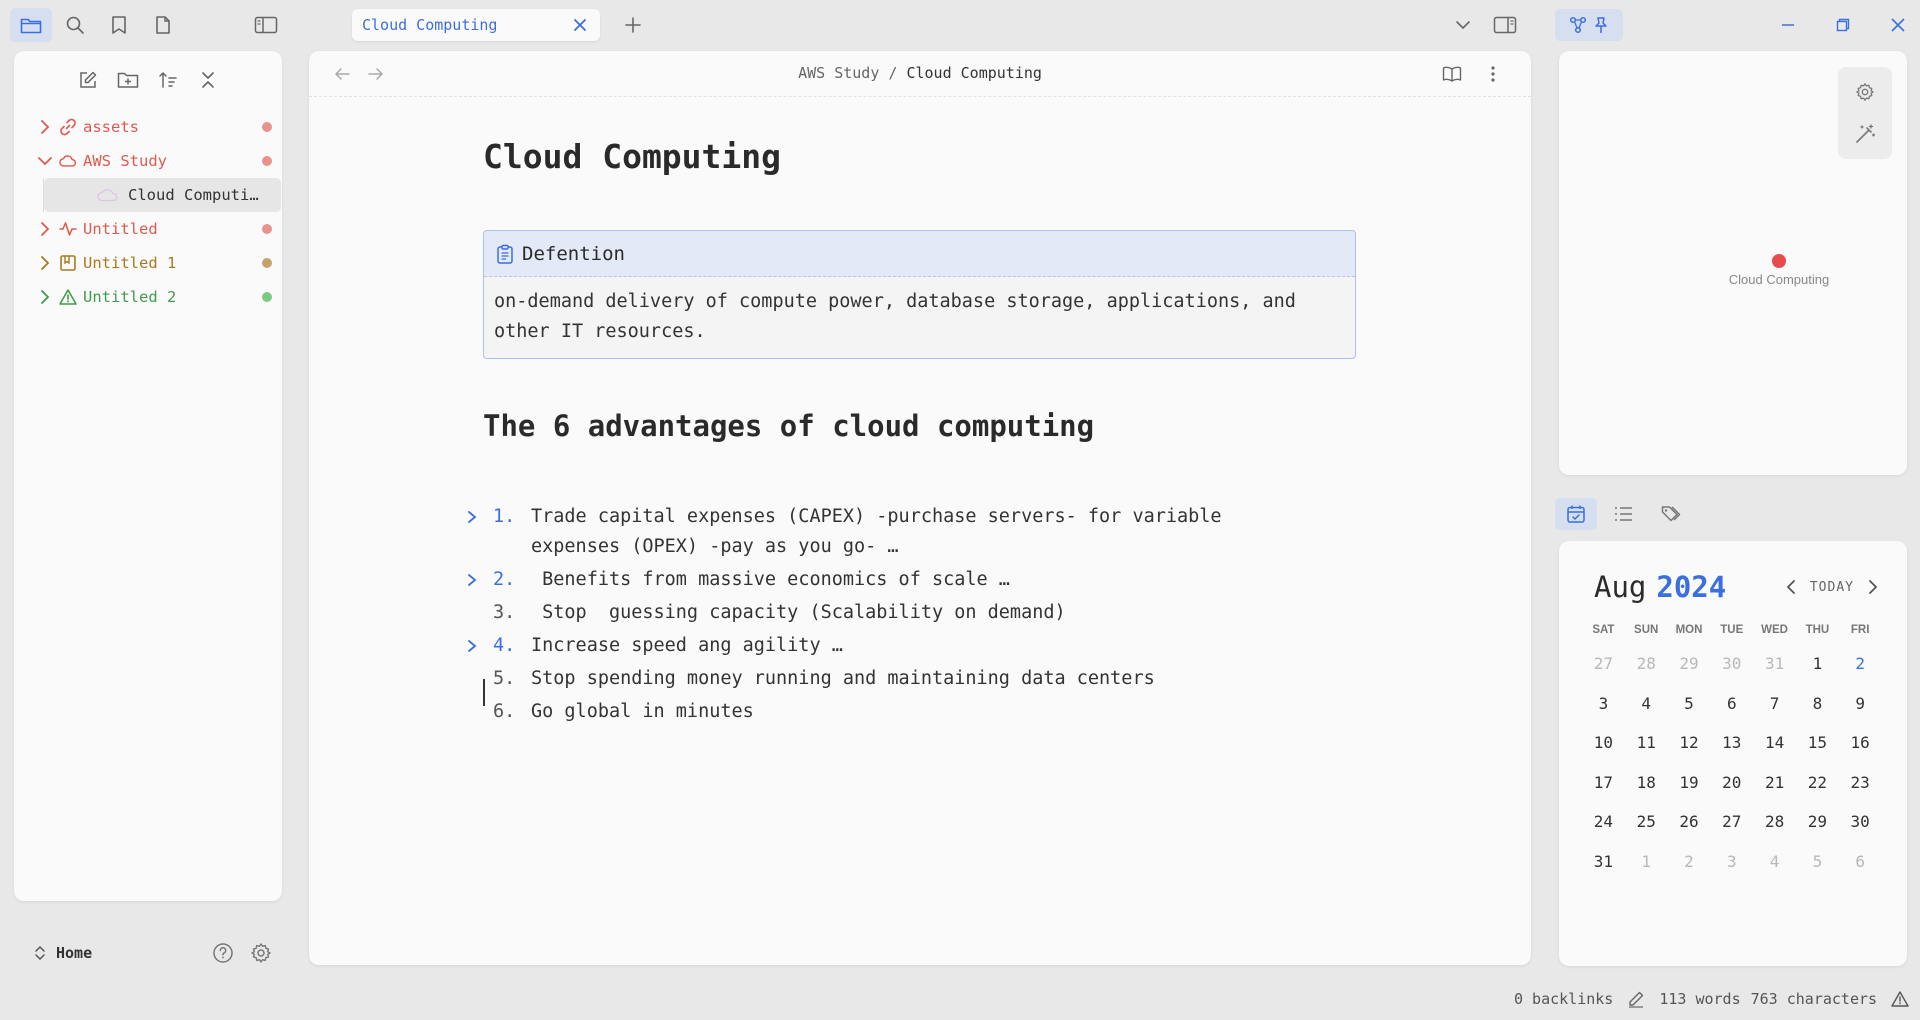 This screenshot has height=1020, width=1920. What do you see at coordinates (1578, 25) in the screenshot?
I see `graph-icon` at bounding box center [1578, 25].